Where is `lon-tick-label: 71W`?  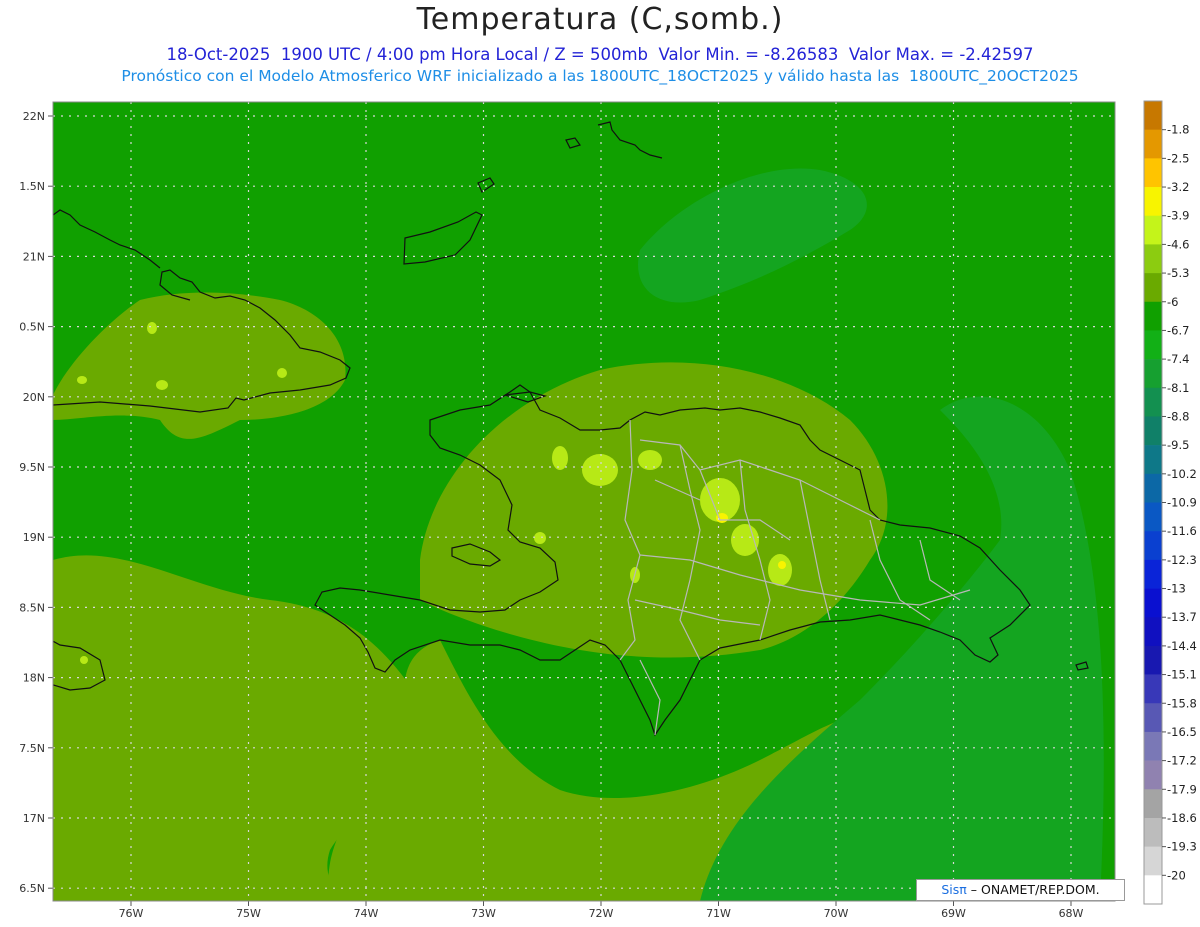 lon-tick-label: 71W is located at coordinates (718, 913).